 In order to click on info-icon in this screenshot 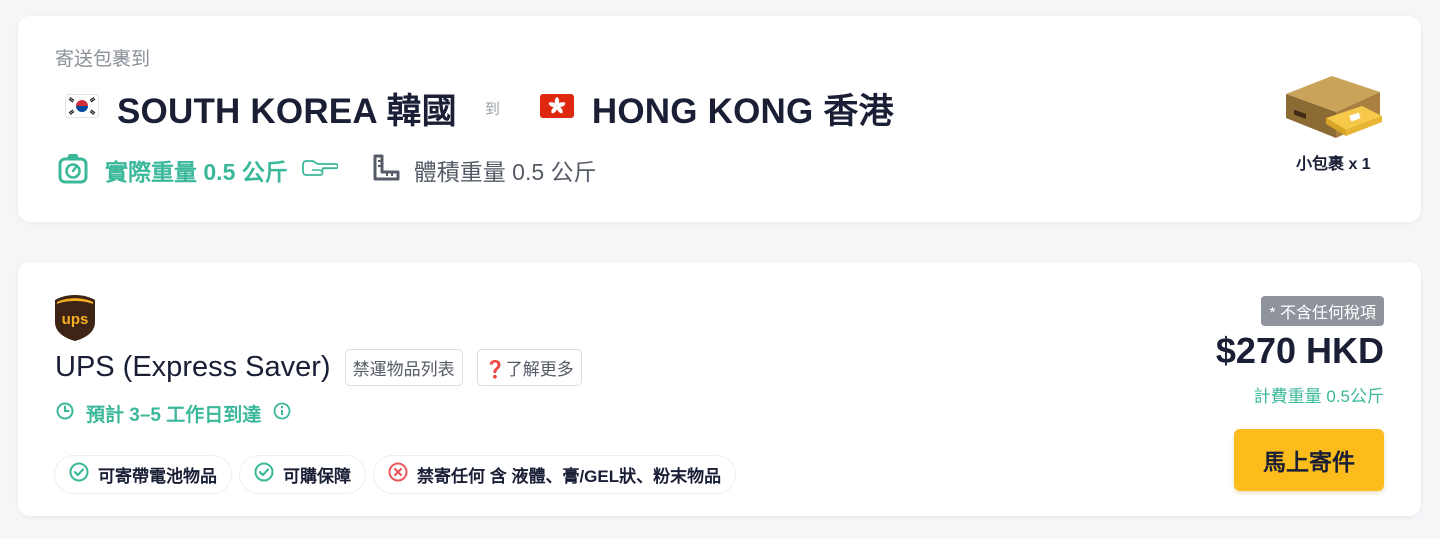, I will do `click(282, 414)`.